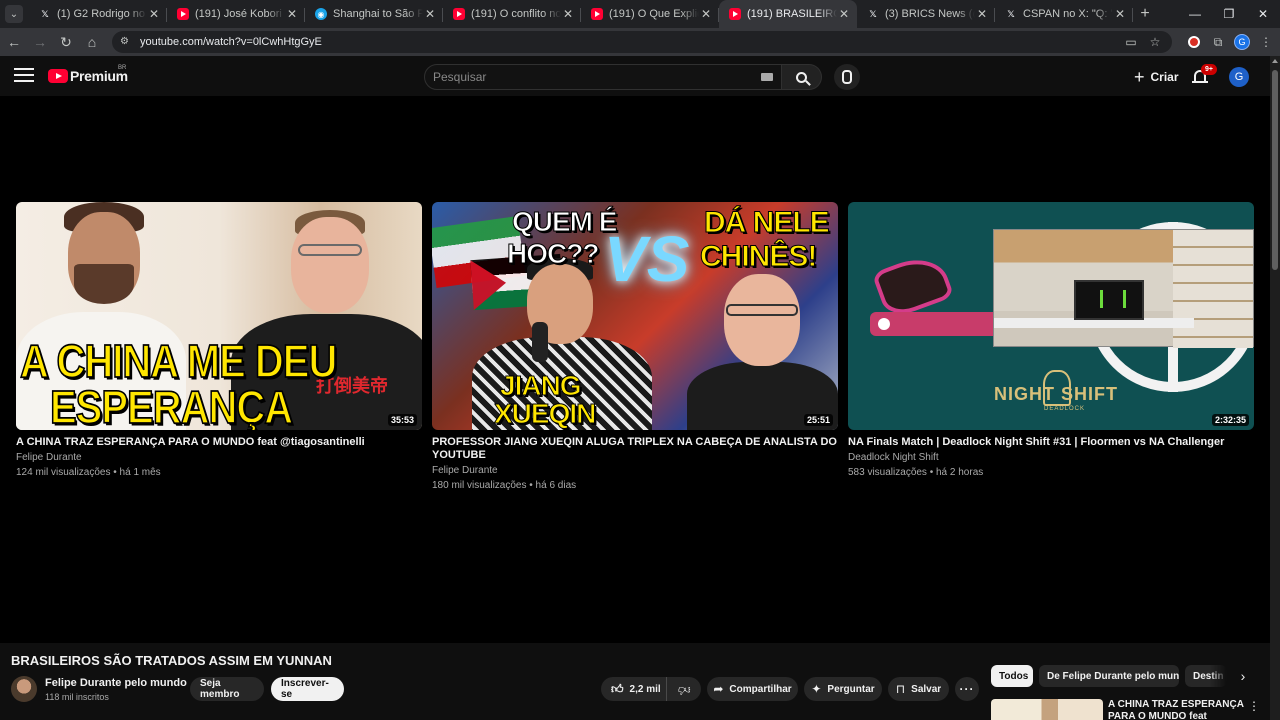  Describe the element at coordinates (1051, 316) in the screenshot. I see `video-thumbnail: NIGHT SHIFT DEADLOCK 2:32:35` at that location.